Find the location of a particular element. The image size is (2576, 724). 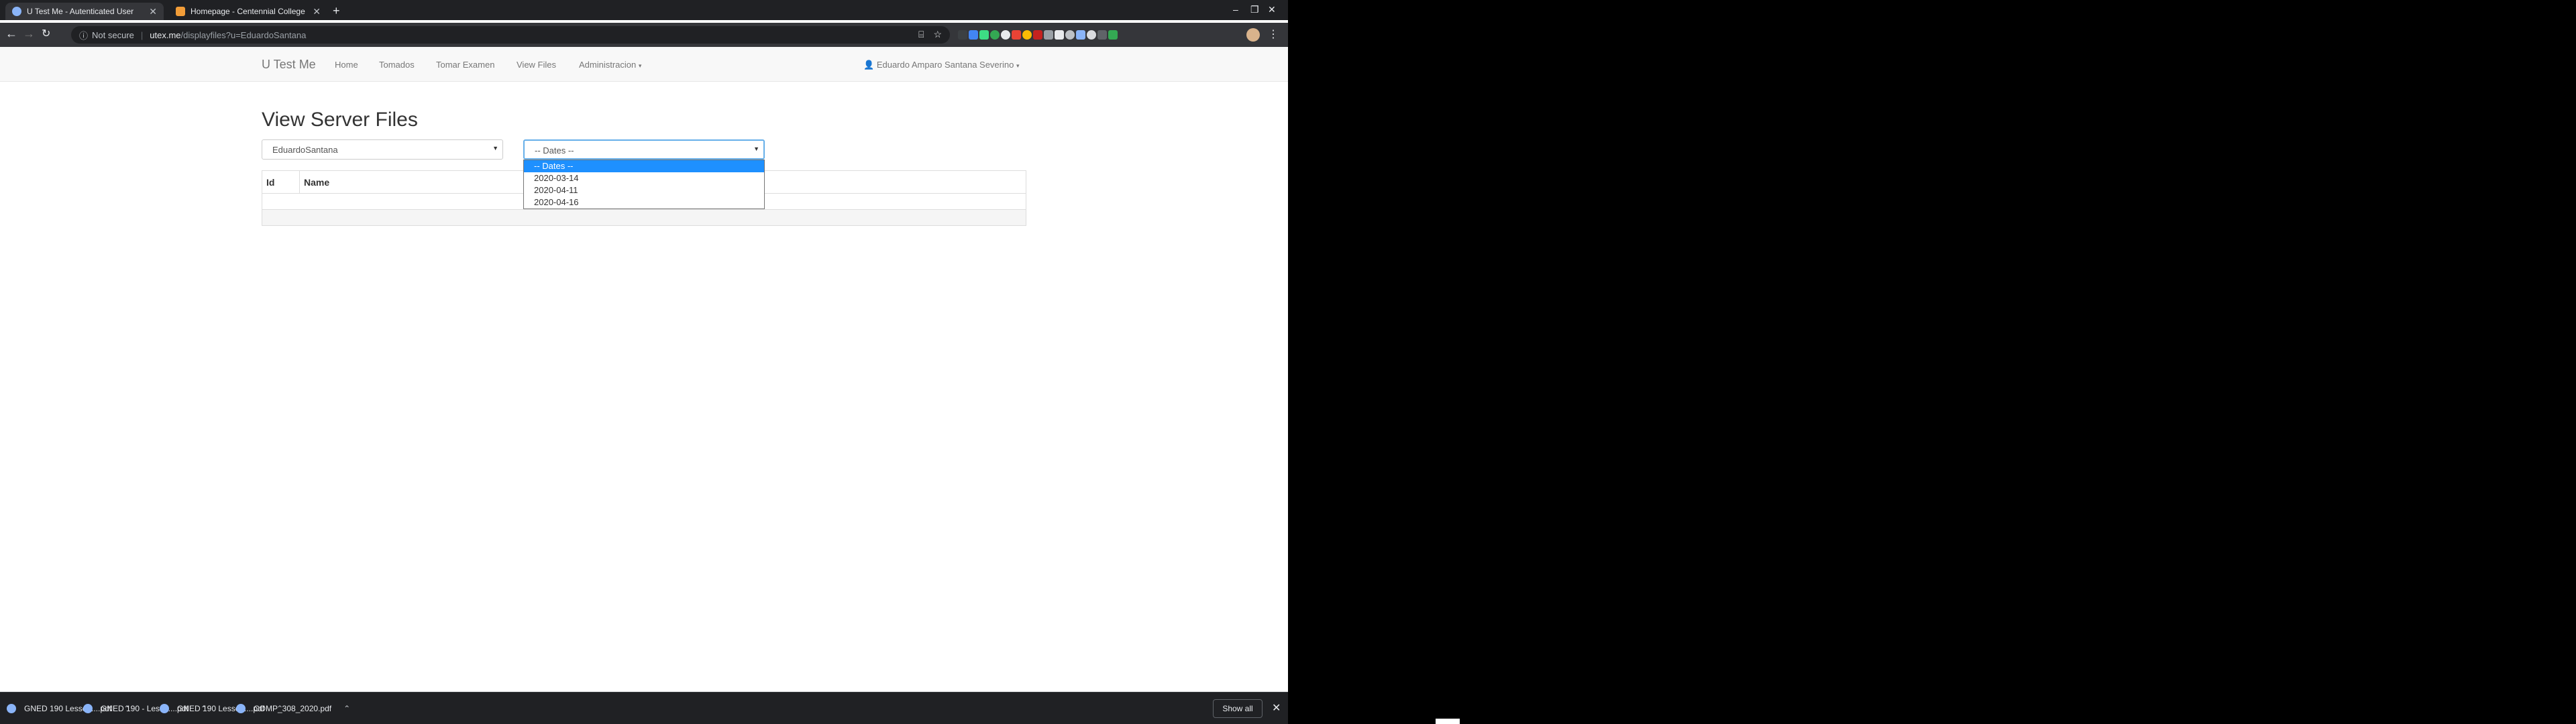

user-menu: 👤 Eduardo Amparo Santana Severino ▾ is located at coordinates (941, 65).